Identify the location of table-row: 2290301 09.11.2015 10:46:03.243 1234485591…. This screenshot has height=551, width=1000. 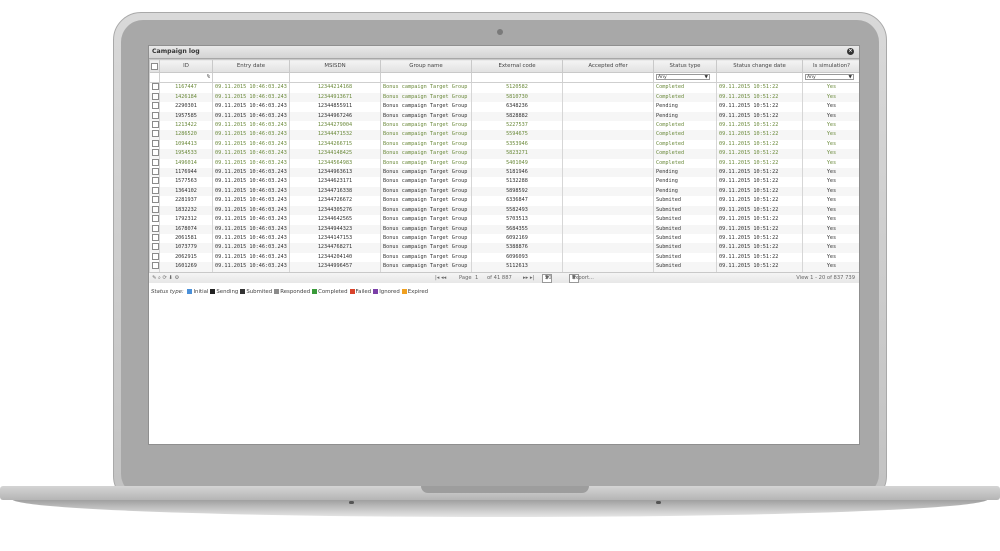
(504, 107).